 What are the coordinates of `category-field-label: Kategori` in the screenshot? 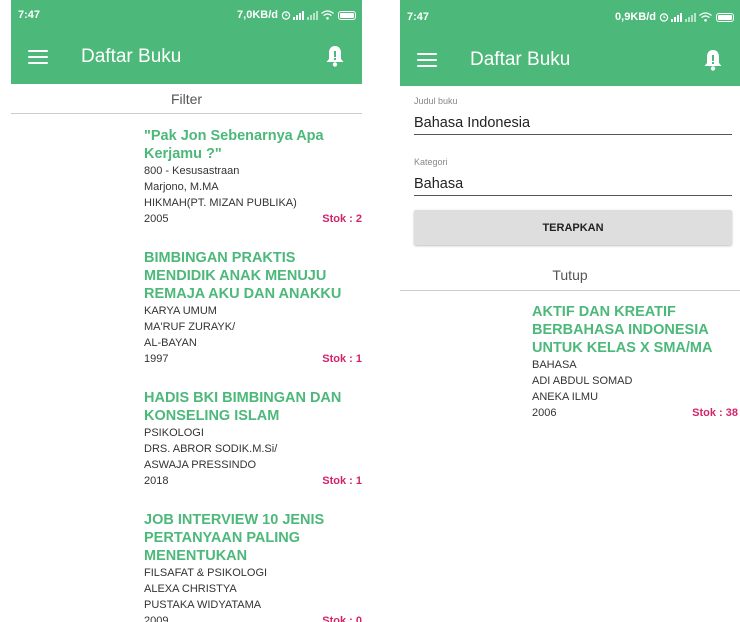 It's located at (431, 162).